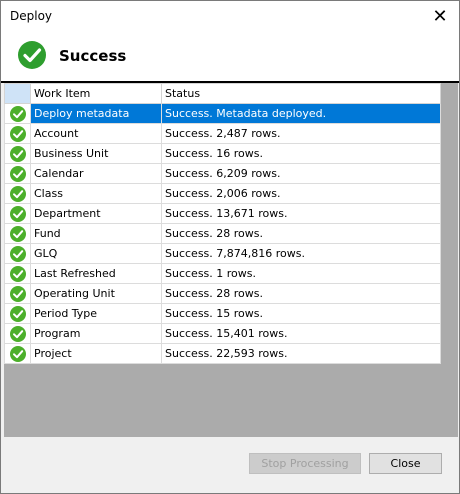 This screenshot has width=460, height=494. I want to click on button-bar: Stop Processing Close, so click(230, 465).